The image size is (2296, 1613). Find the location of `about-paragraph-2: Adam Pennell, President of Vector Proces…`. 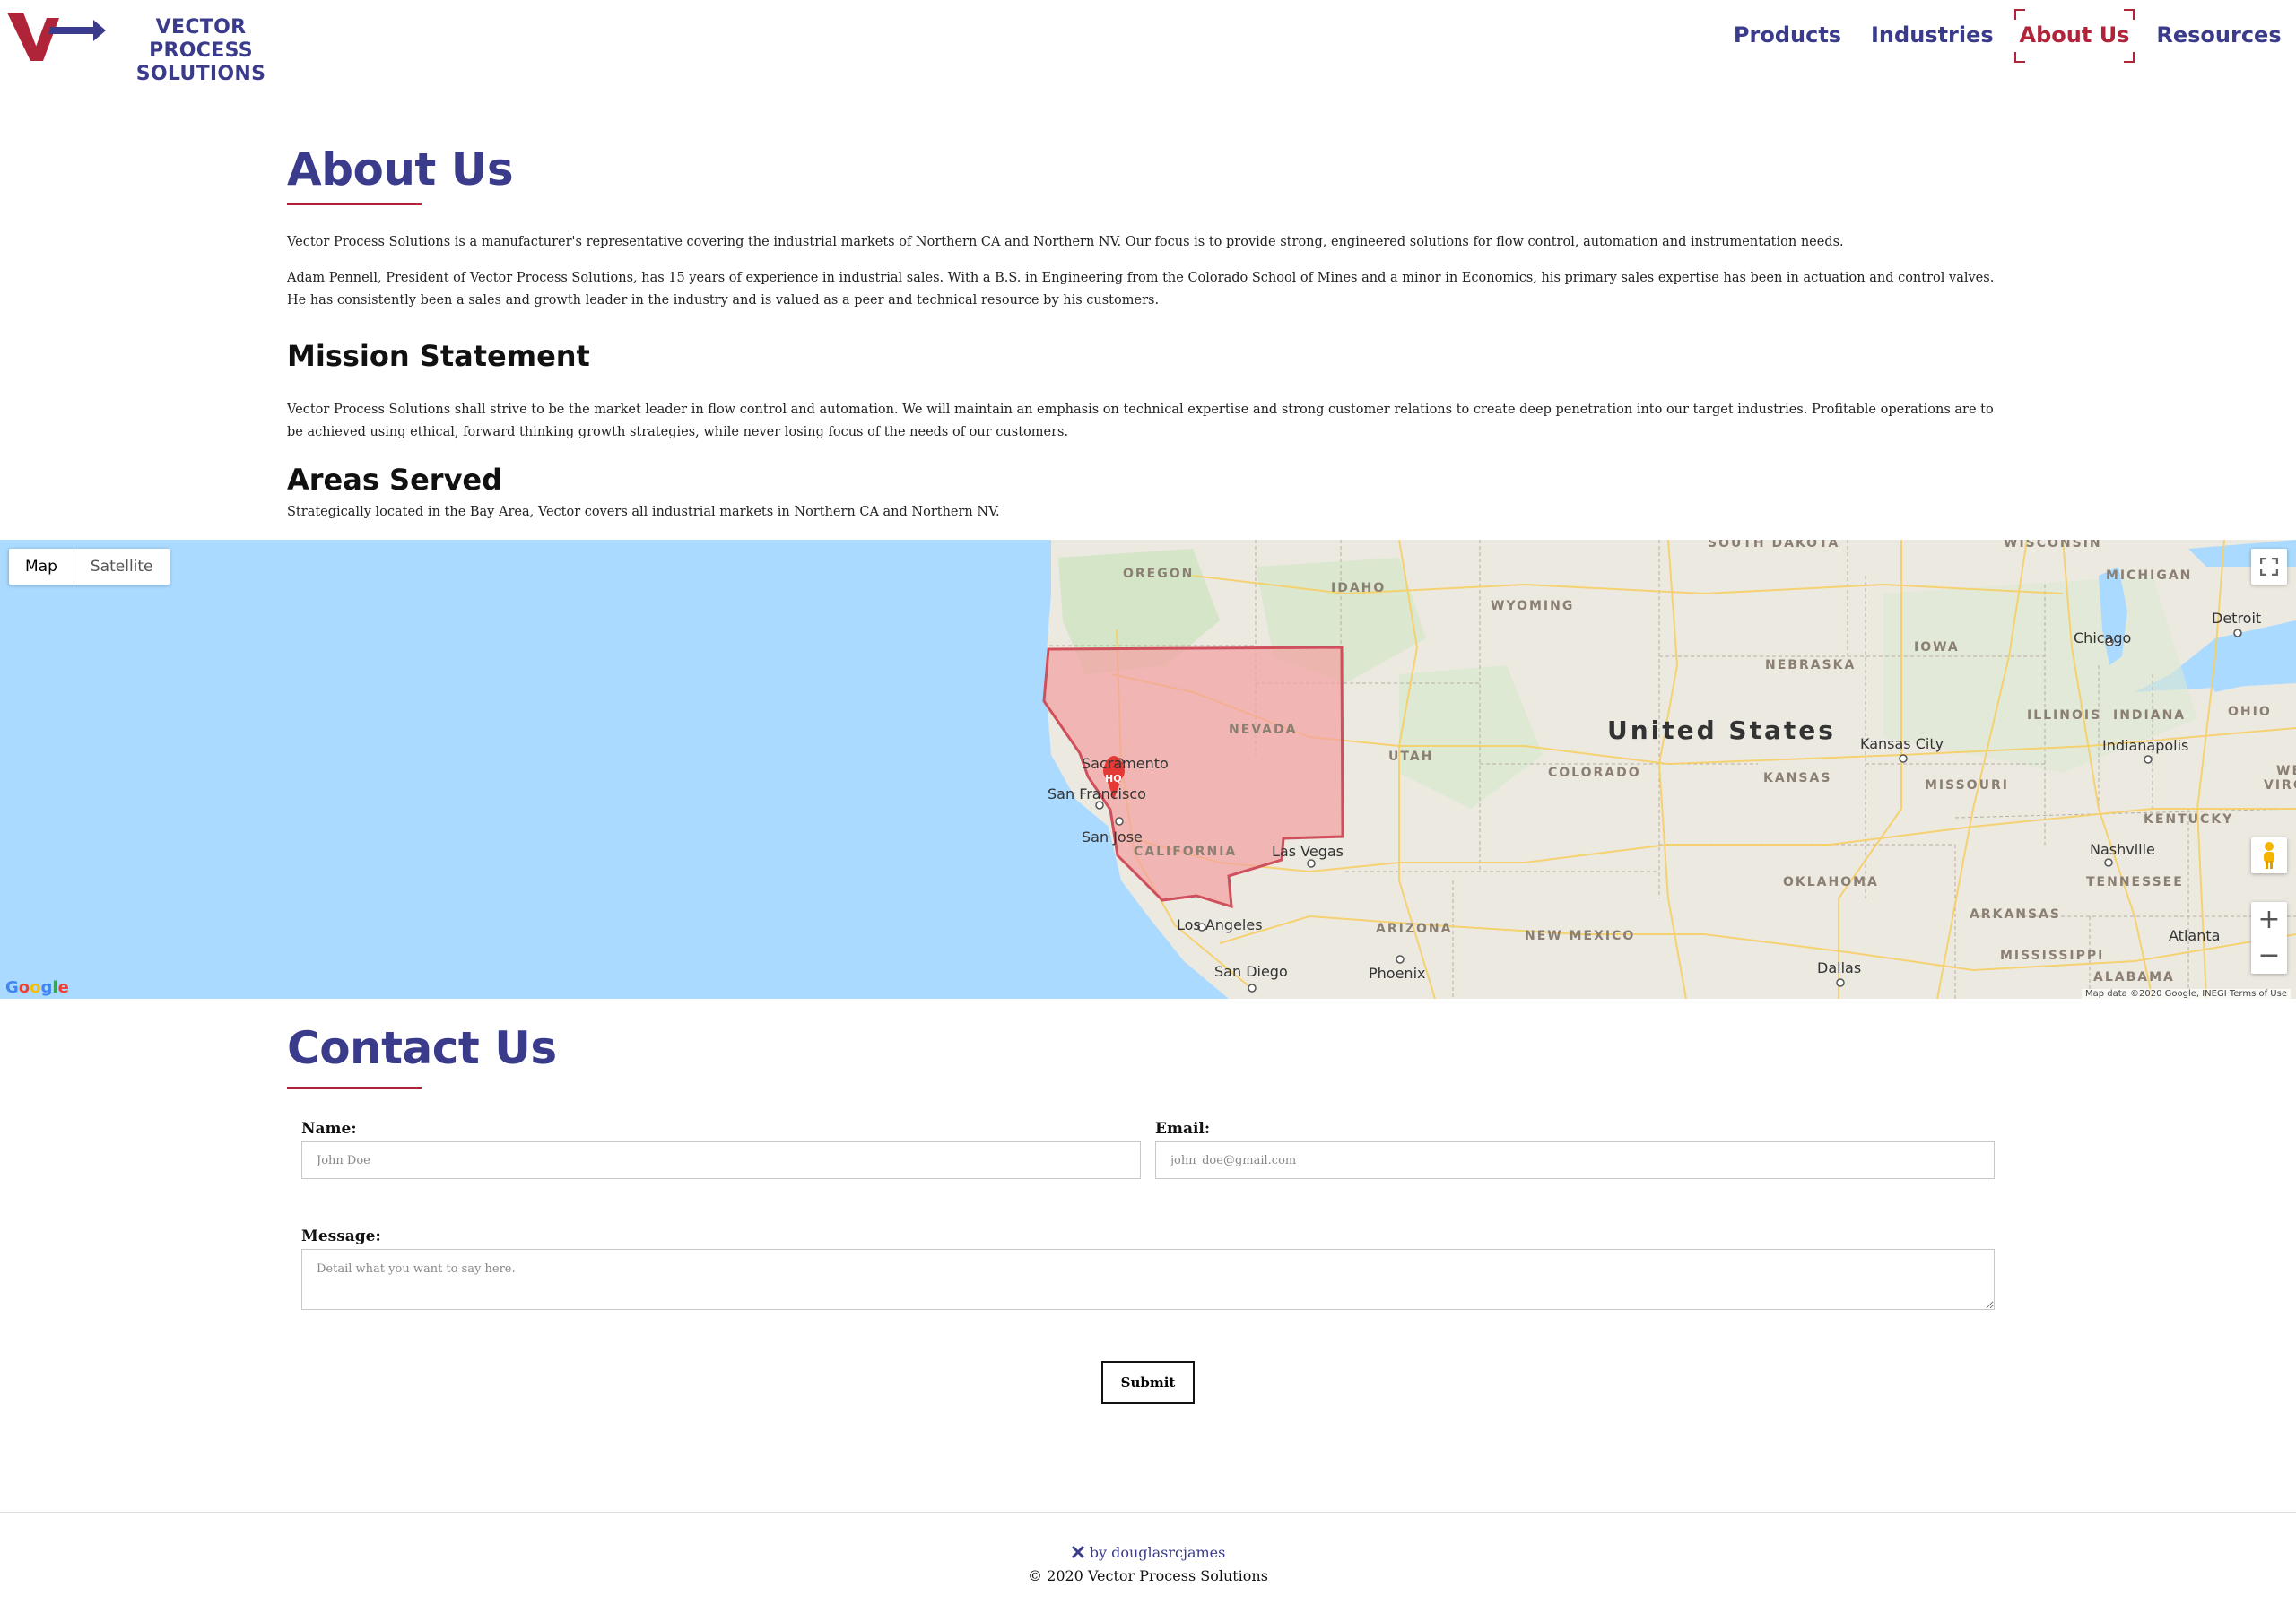

about-paragraph-2: Adam Pennell, President of Vector Proces… is located at coordinates (1141, 289).